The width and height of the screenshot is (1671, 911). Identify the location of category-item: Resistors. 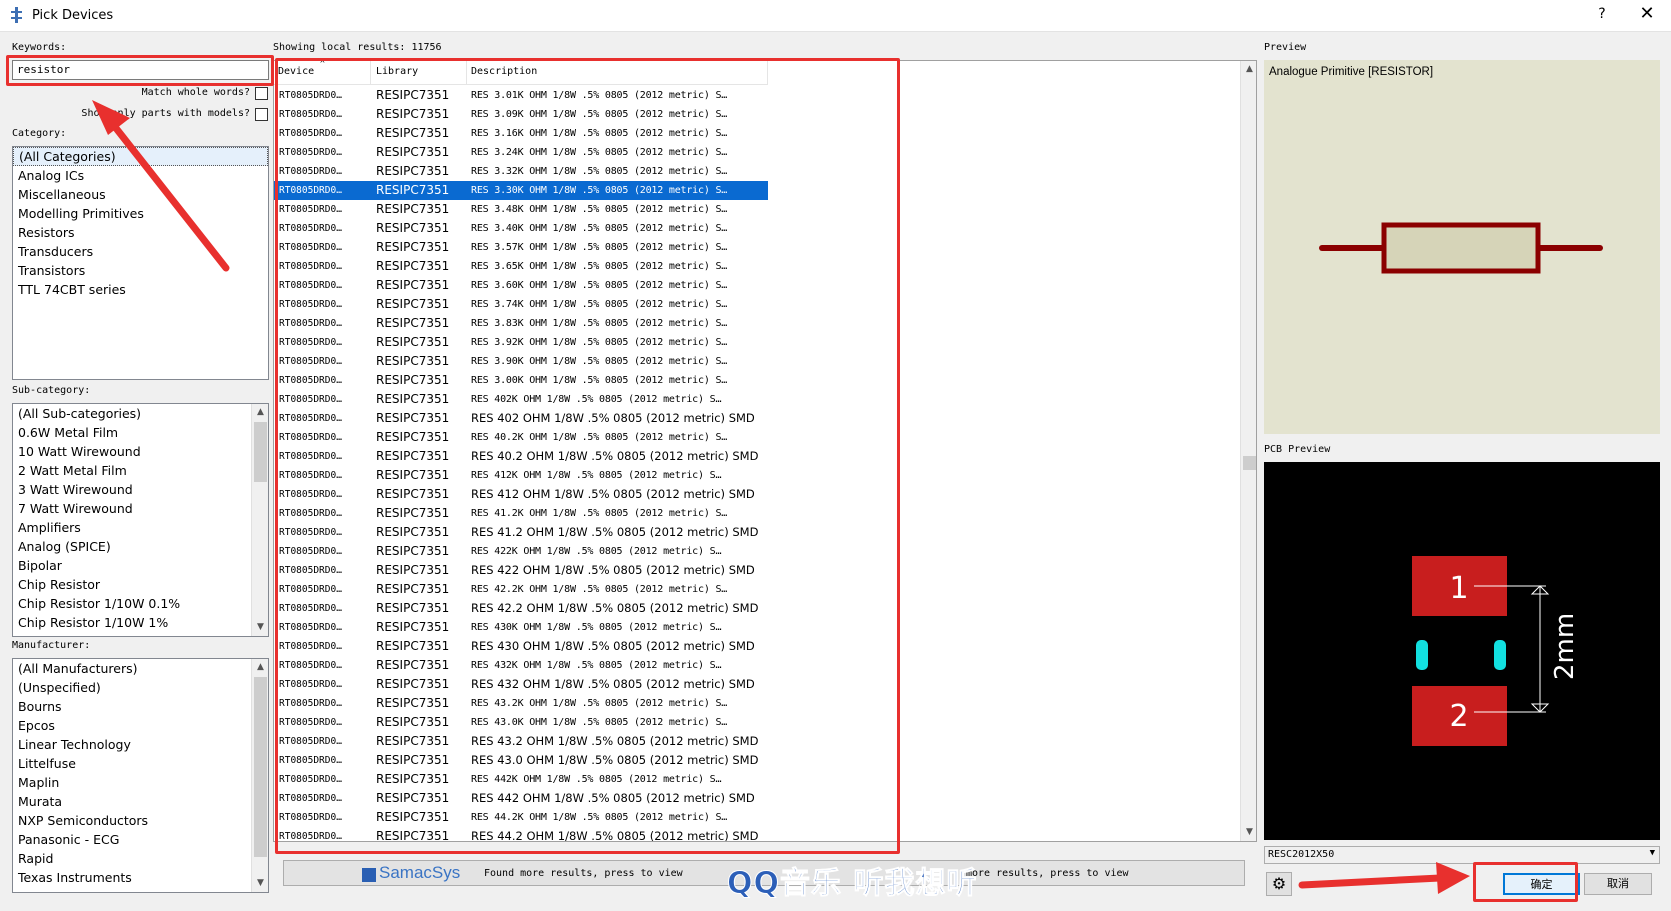
(140, 232).